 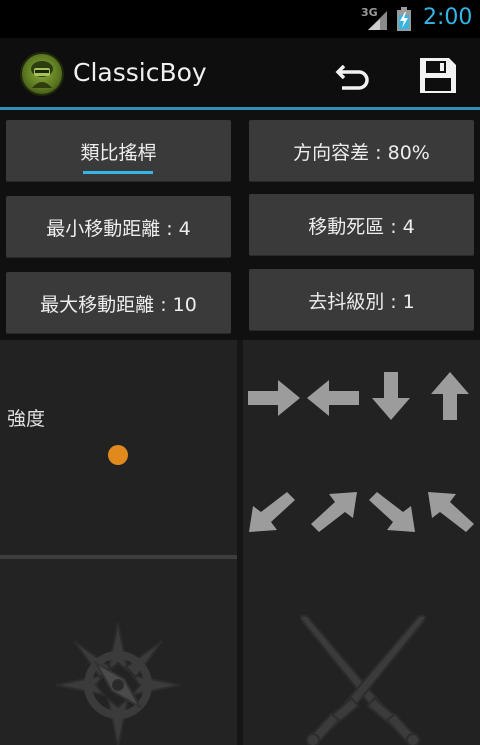 I want to click on clock: 2:00, so click(x=448, y=17).